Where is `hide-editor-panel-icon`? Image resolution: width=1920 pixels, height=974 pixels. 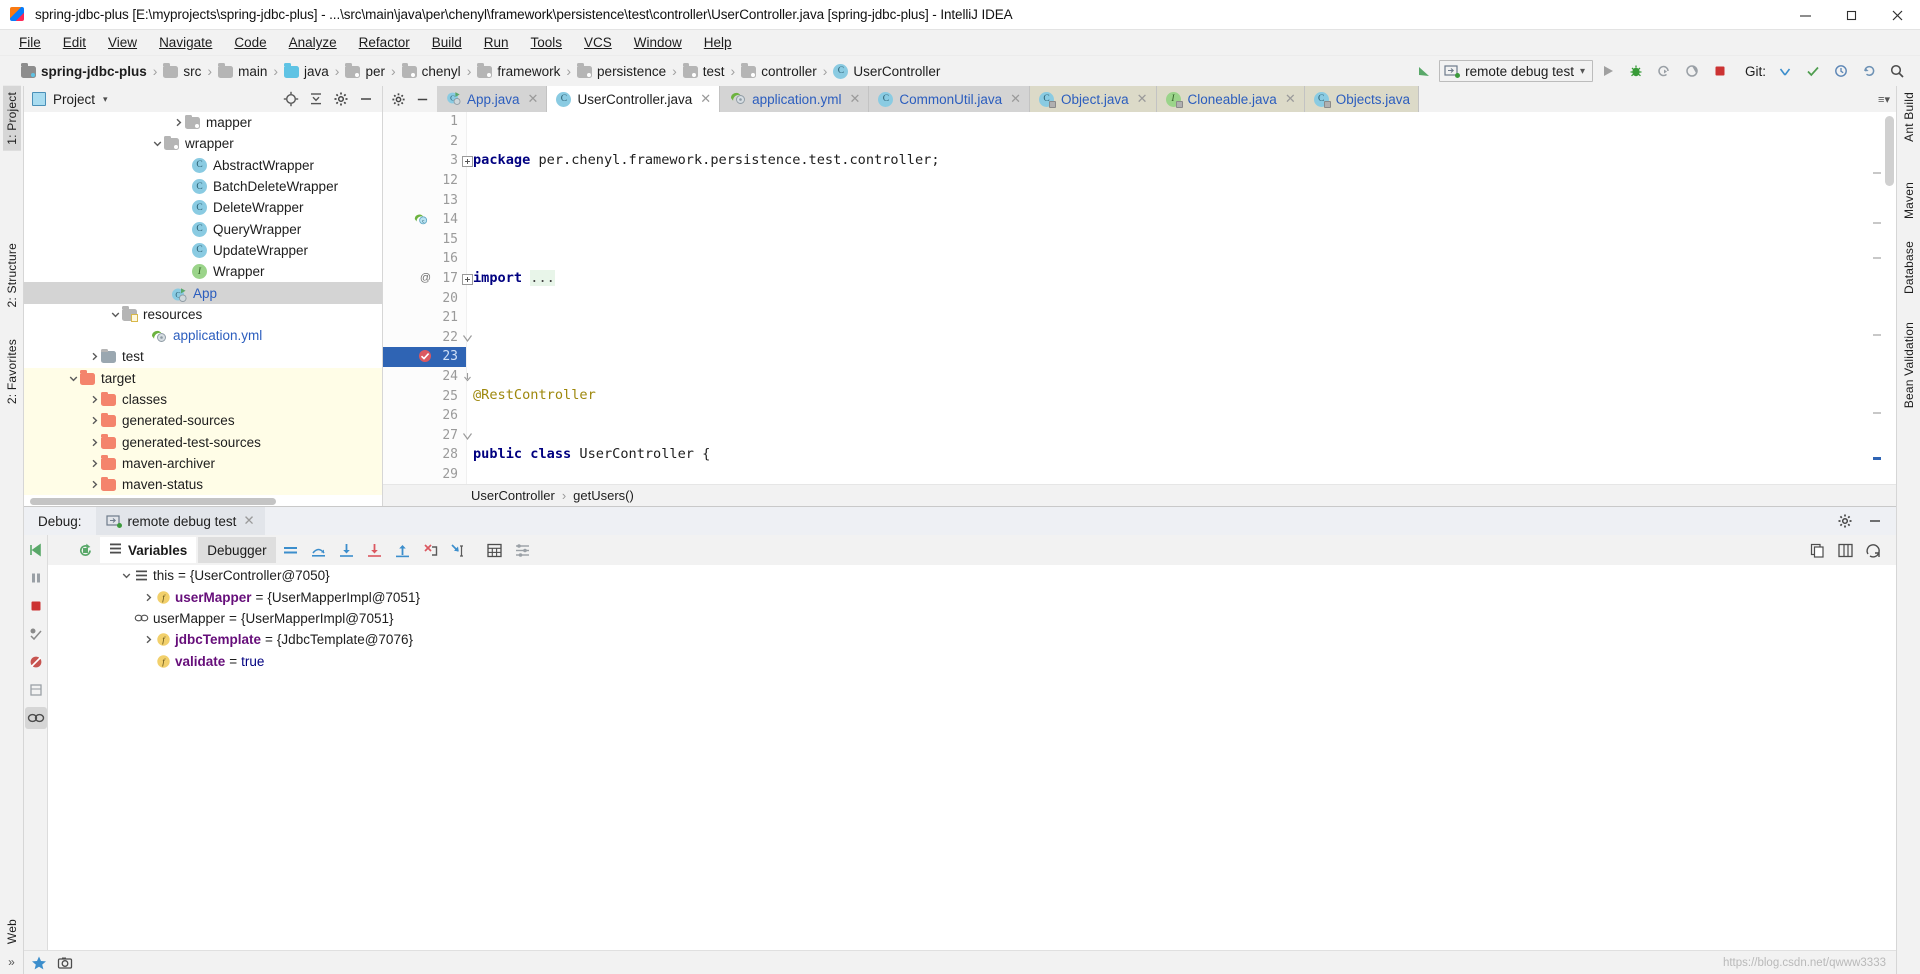
hide-editor-panel-icon is located at coordinates (422, 99).